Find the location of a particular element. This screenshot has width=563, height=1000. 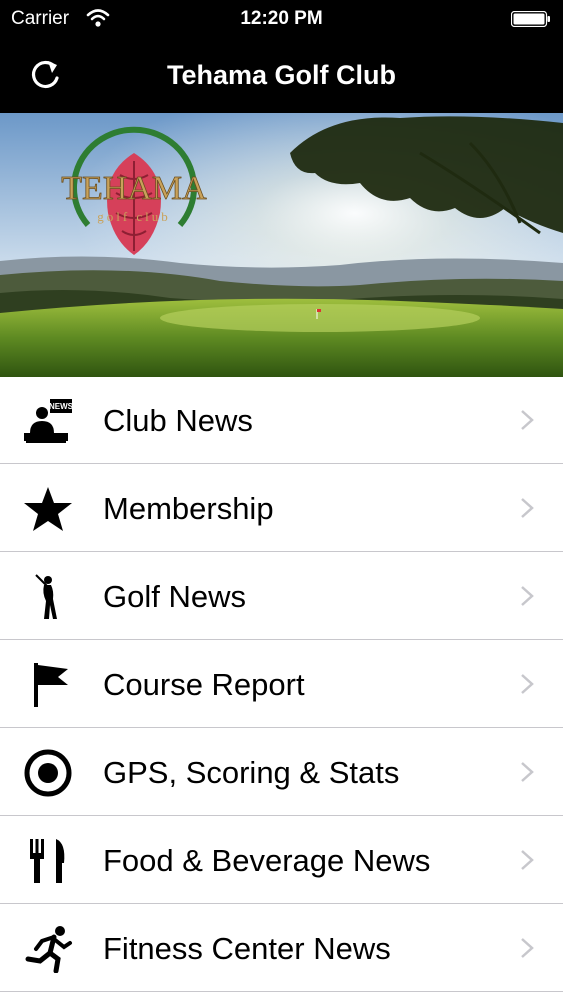

menu-item-fitness-center-news: Fitness Center News is located at coordinates (281, 948).